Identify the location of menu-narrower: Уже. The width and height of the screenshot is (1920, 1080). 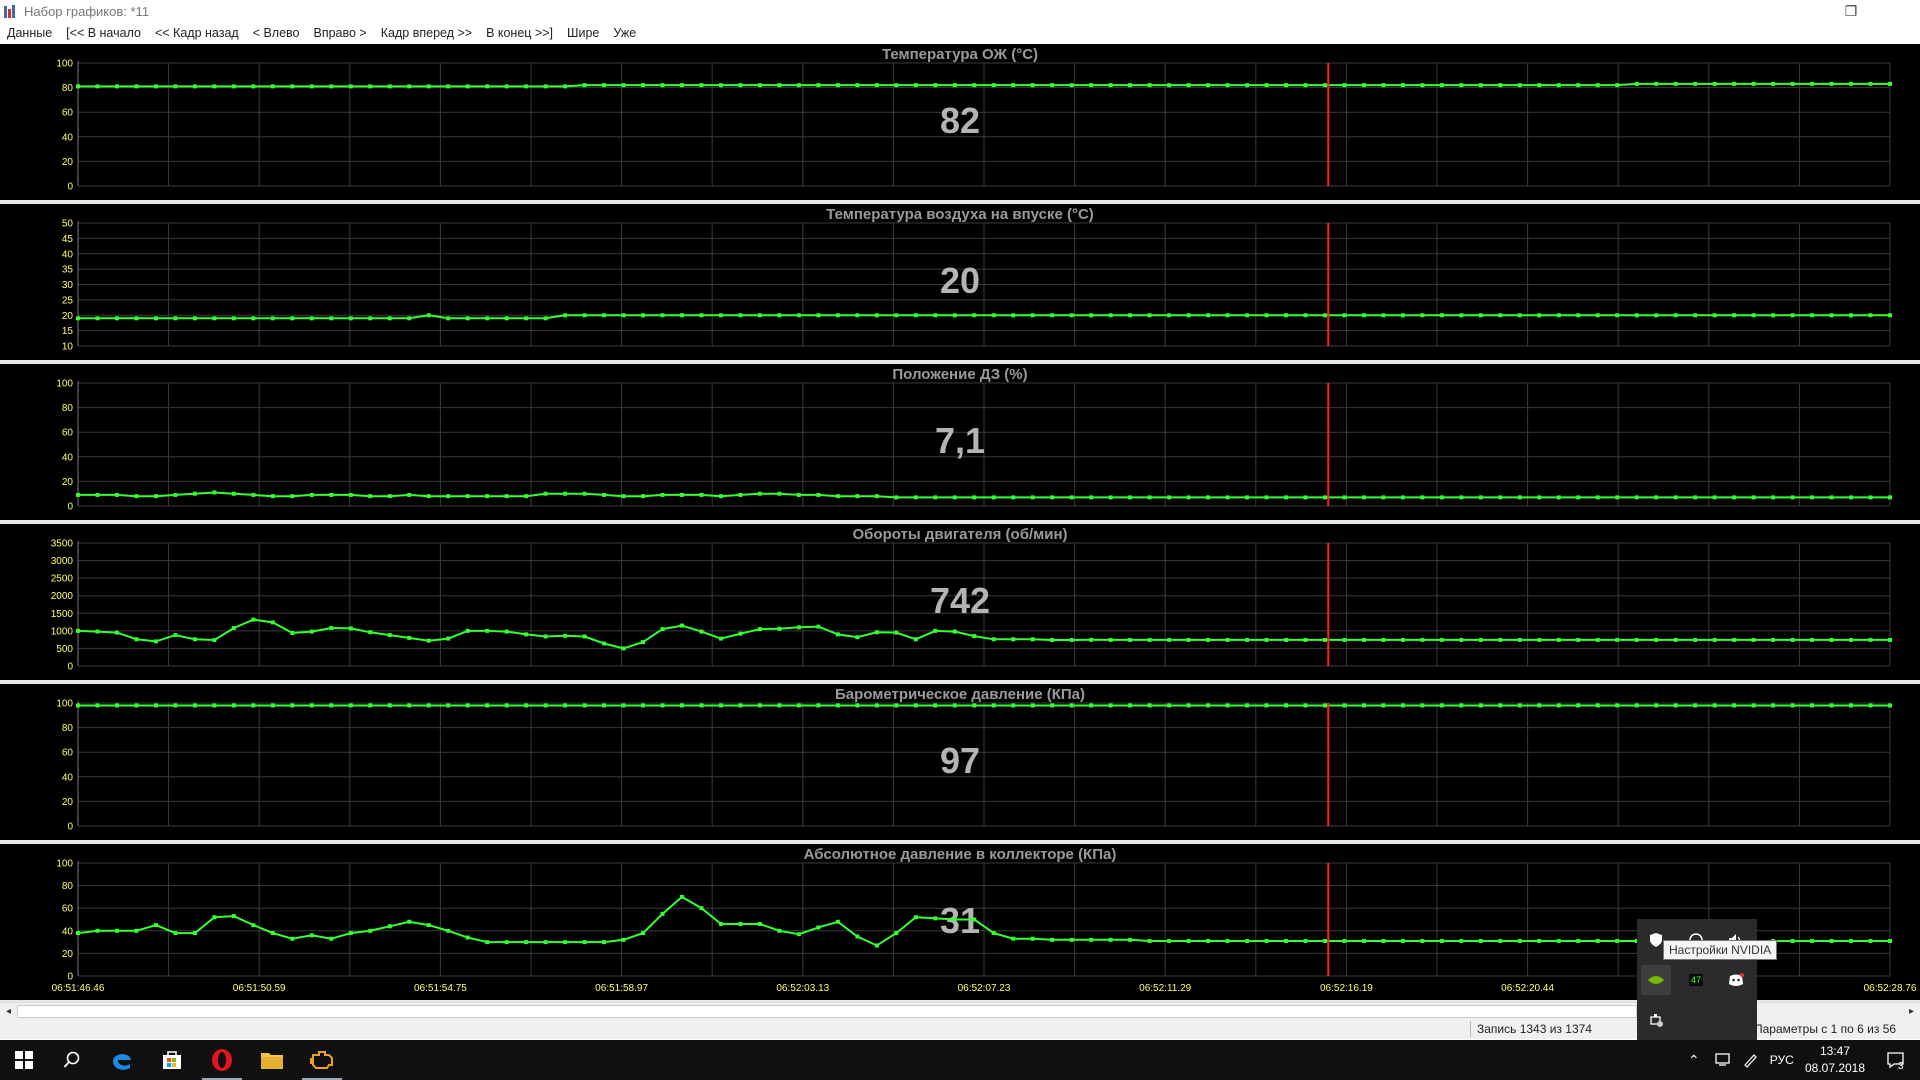
(624, 33).